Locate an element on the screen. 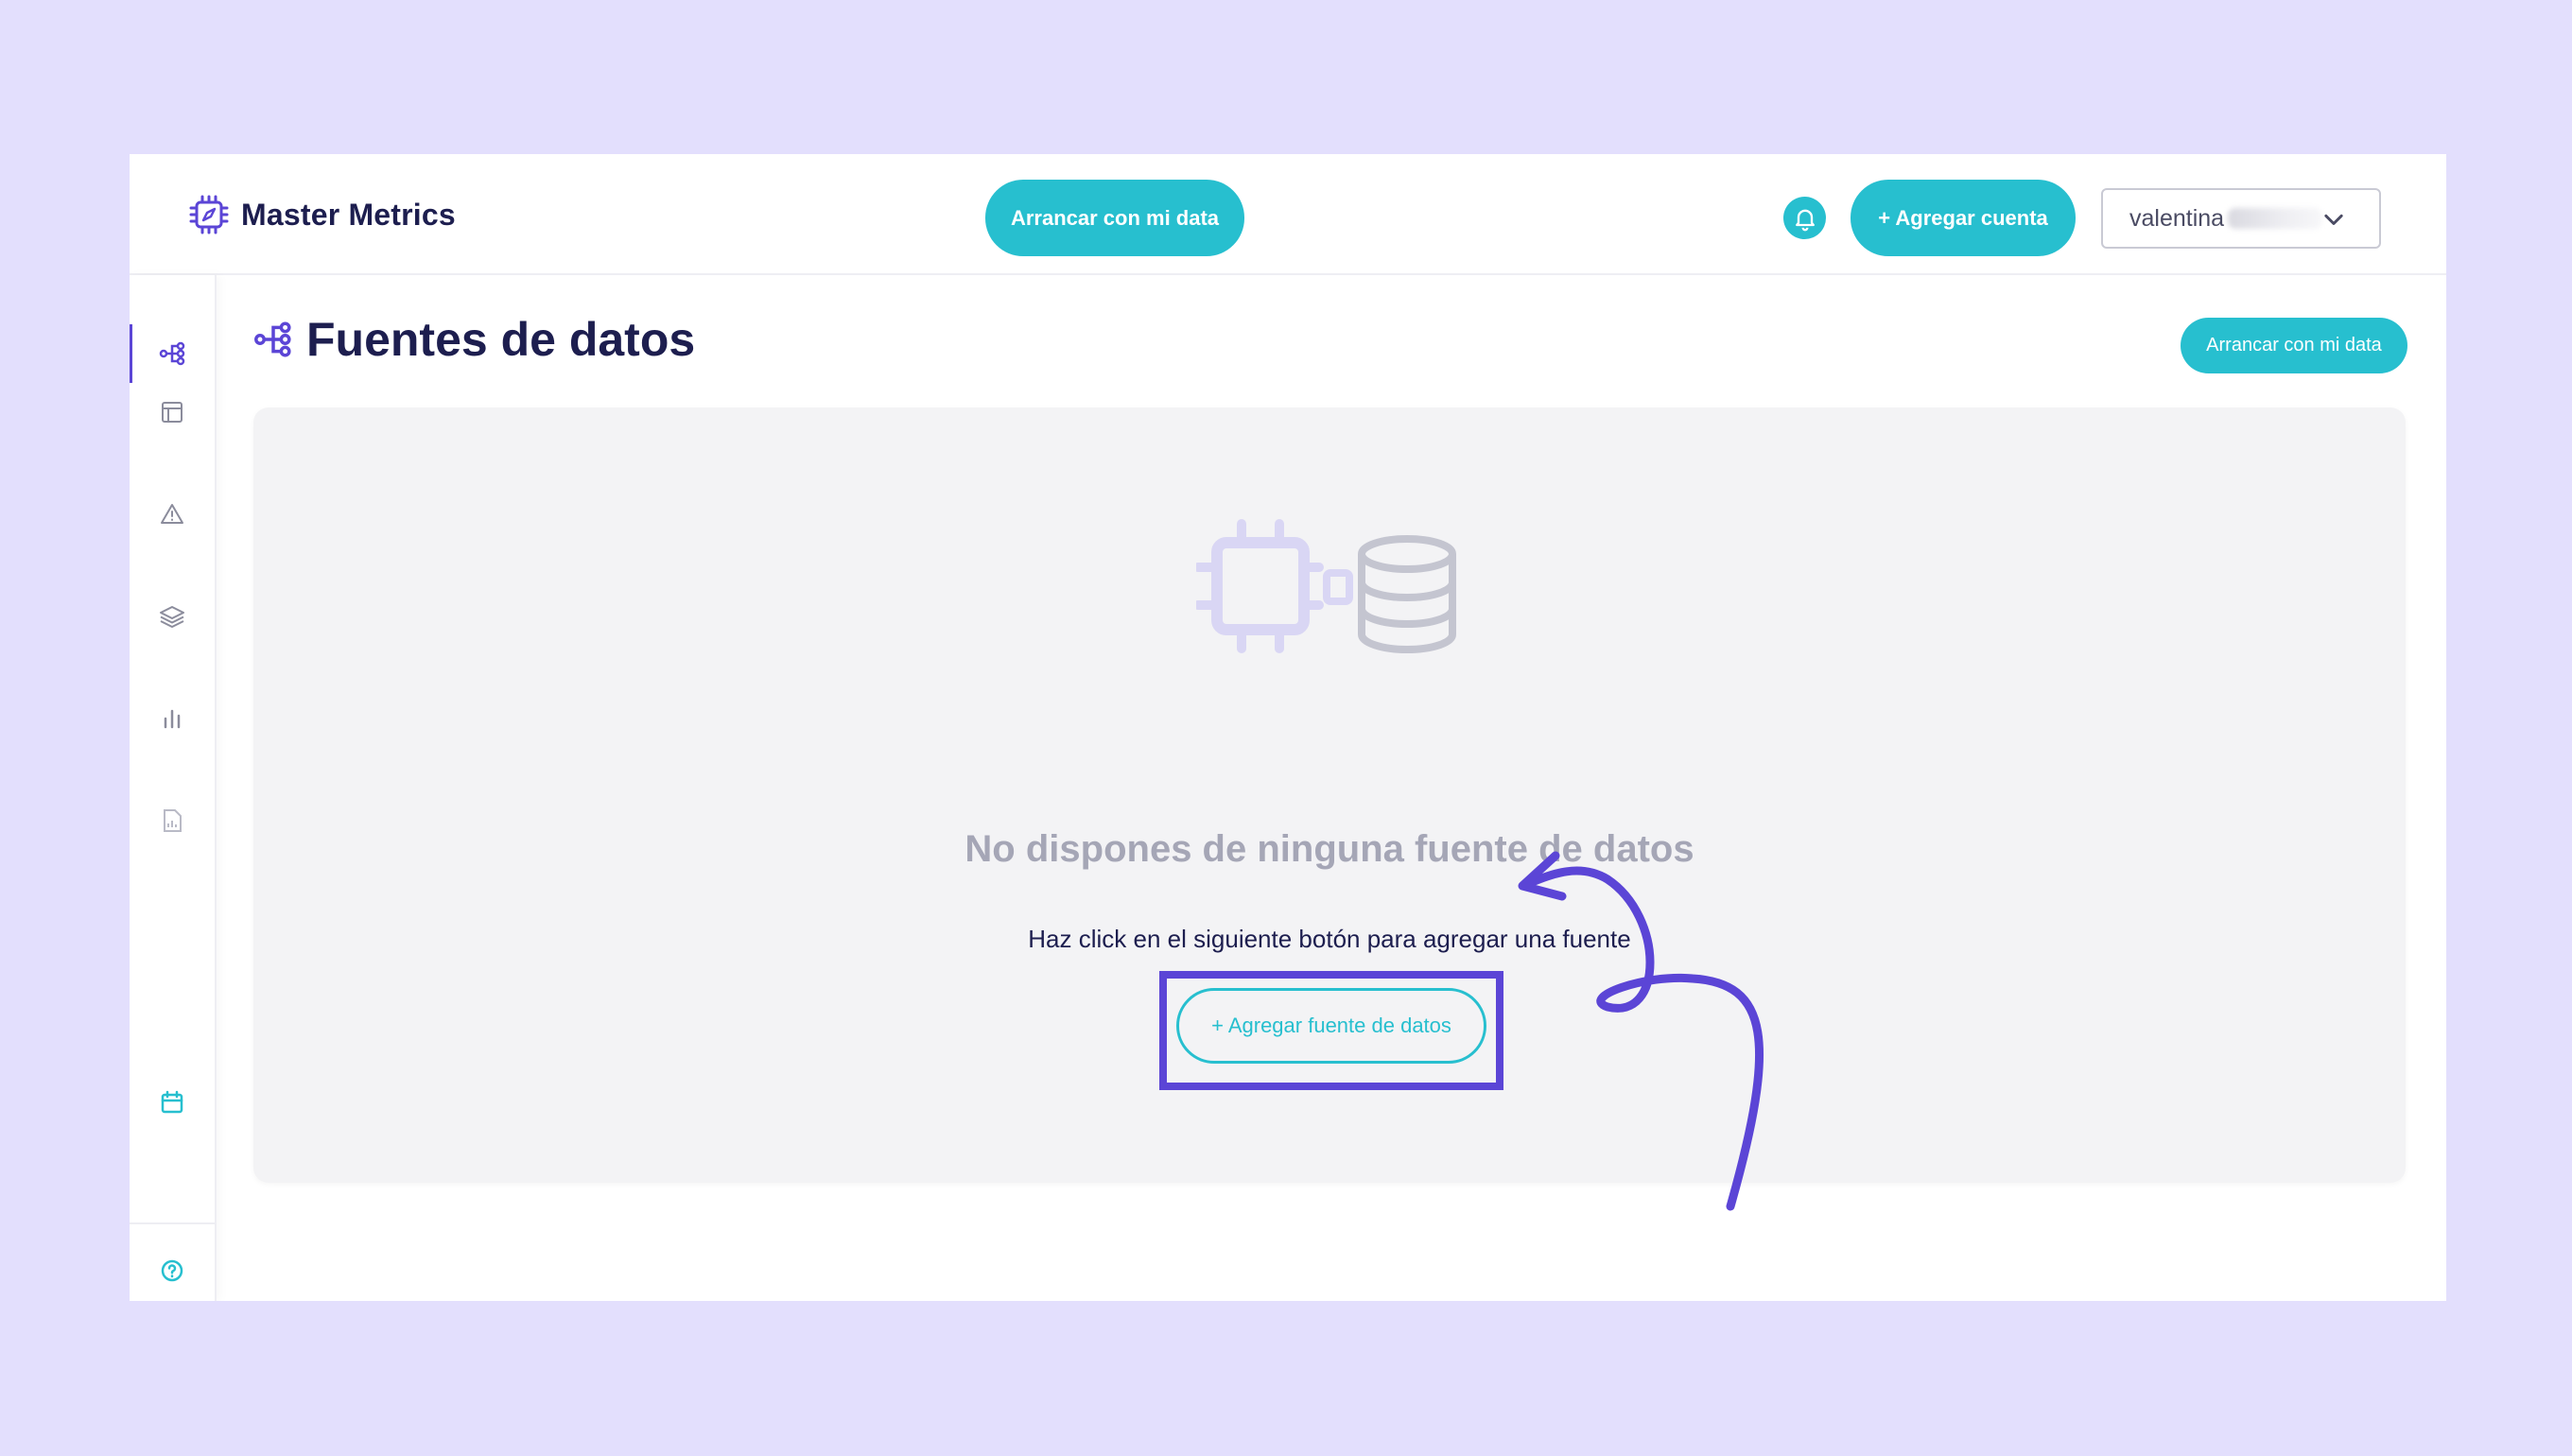  bar-chart-icon is located at coordinates (172, 719).